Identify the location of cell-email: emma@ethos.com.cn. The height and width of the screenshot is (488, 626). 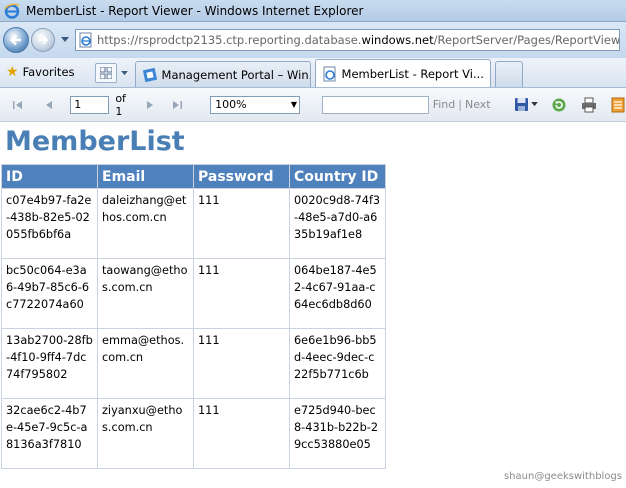
(145, 363).